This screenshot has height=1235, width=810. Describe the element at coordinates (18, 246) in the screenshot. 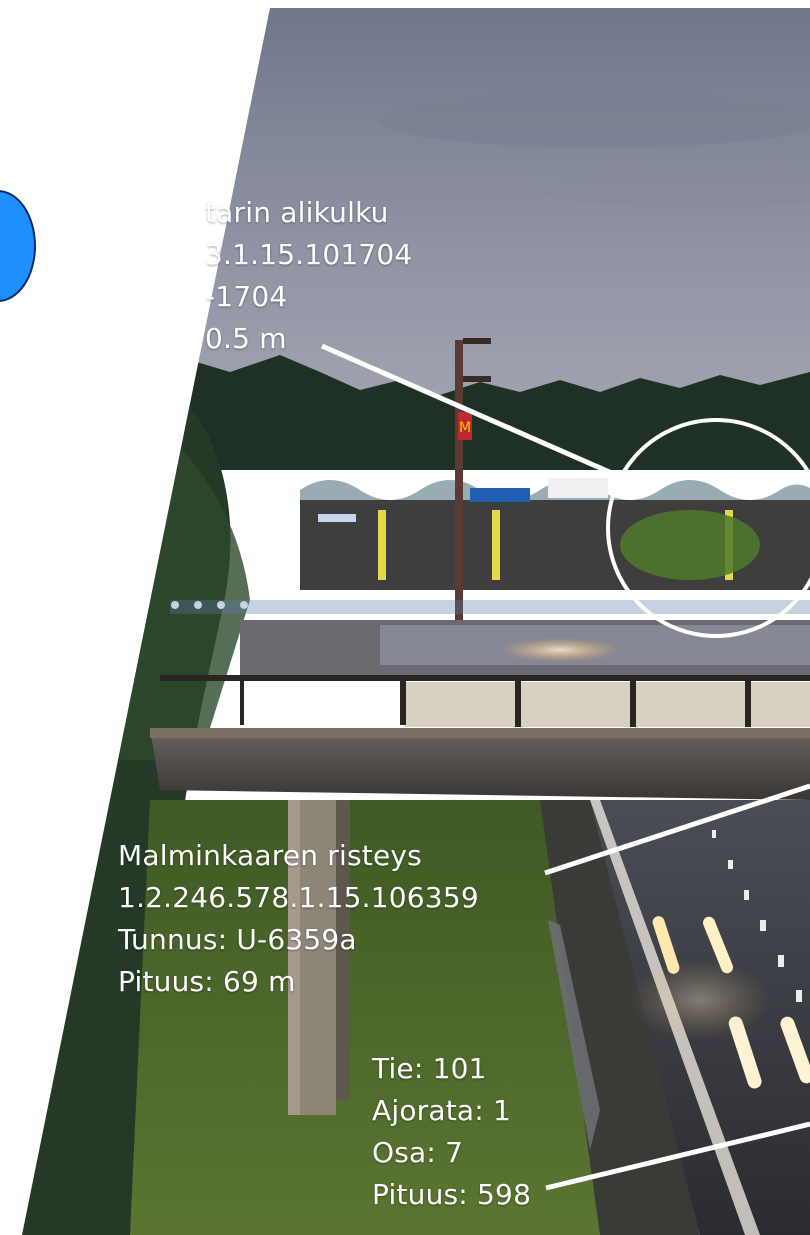

I see `blue-circle-marker` at that location.